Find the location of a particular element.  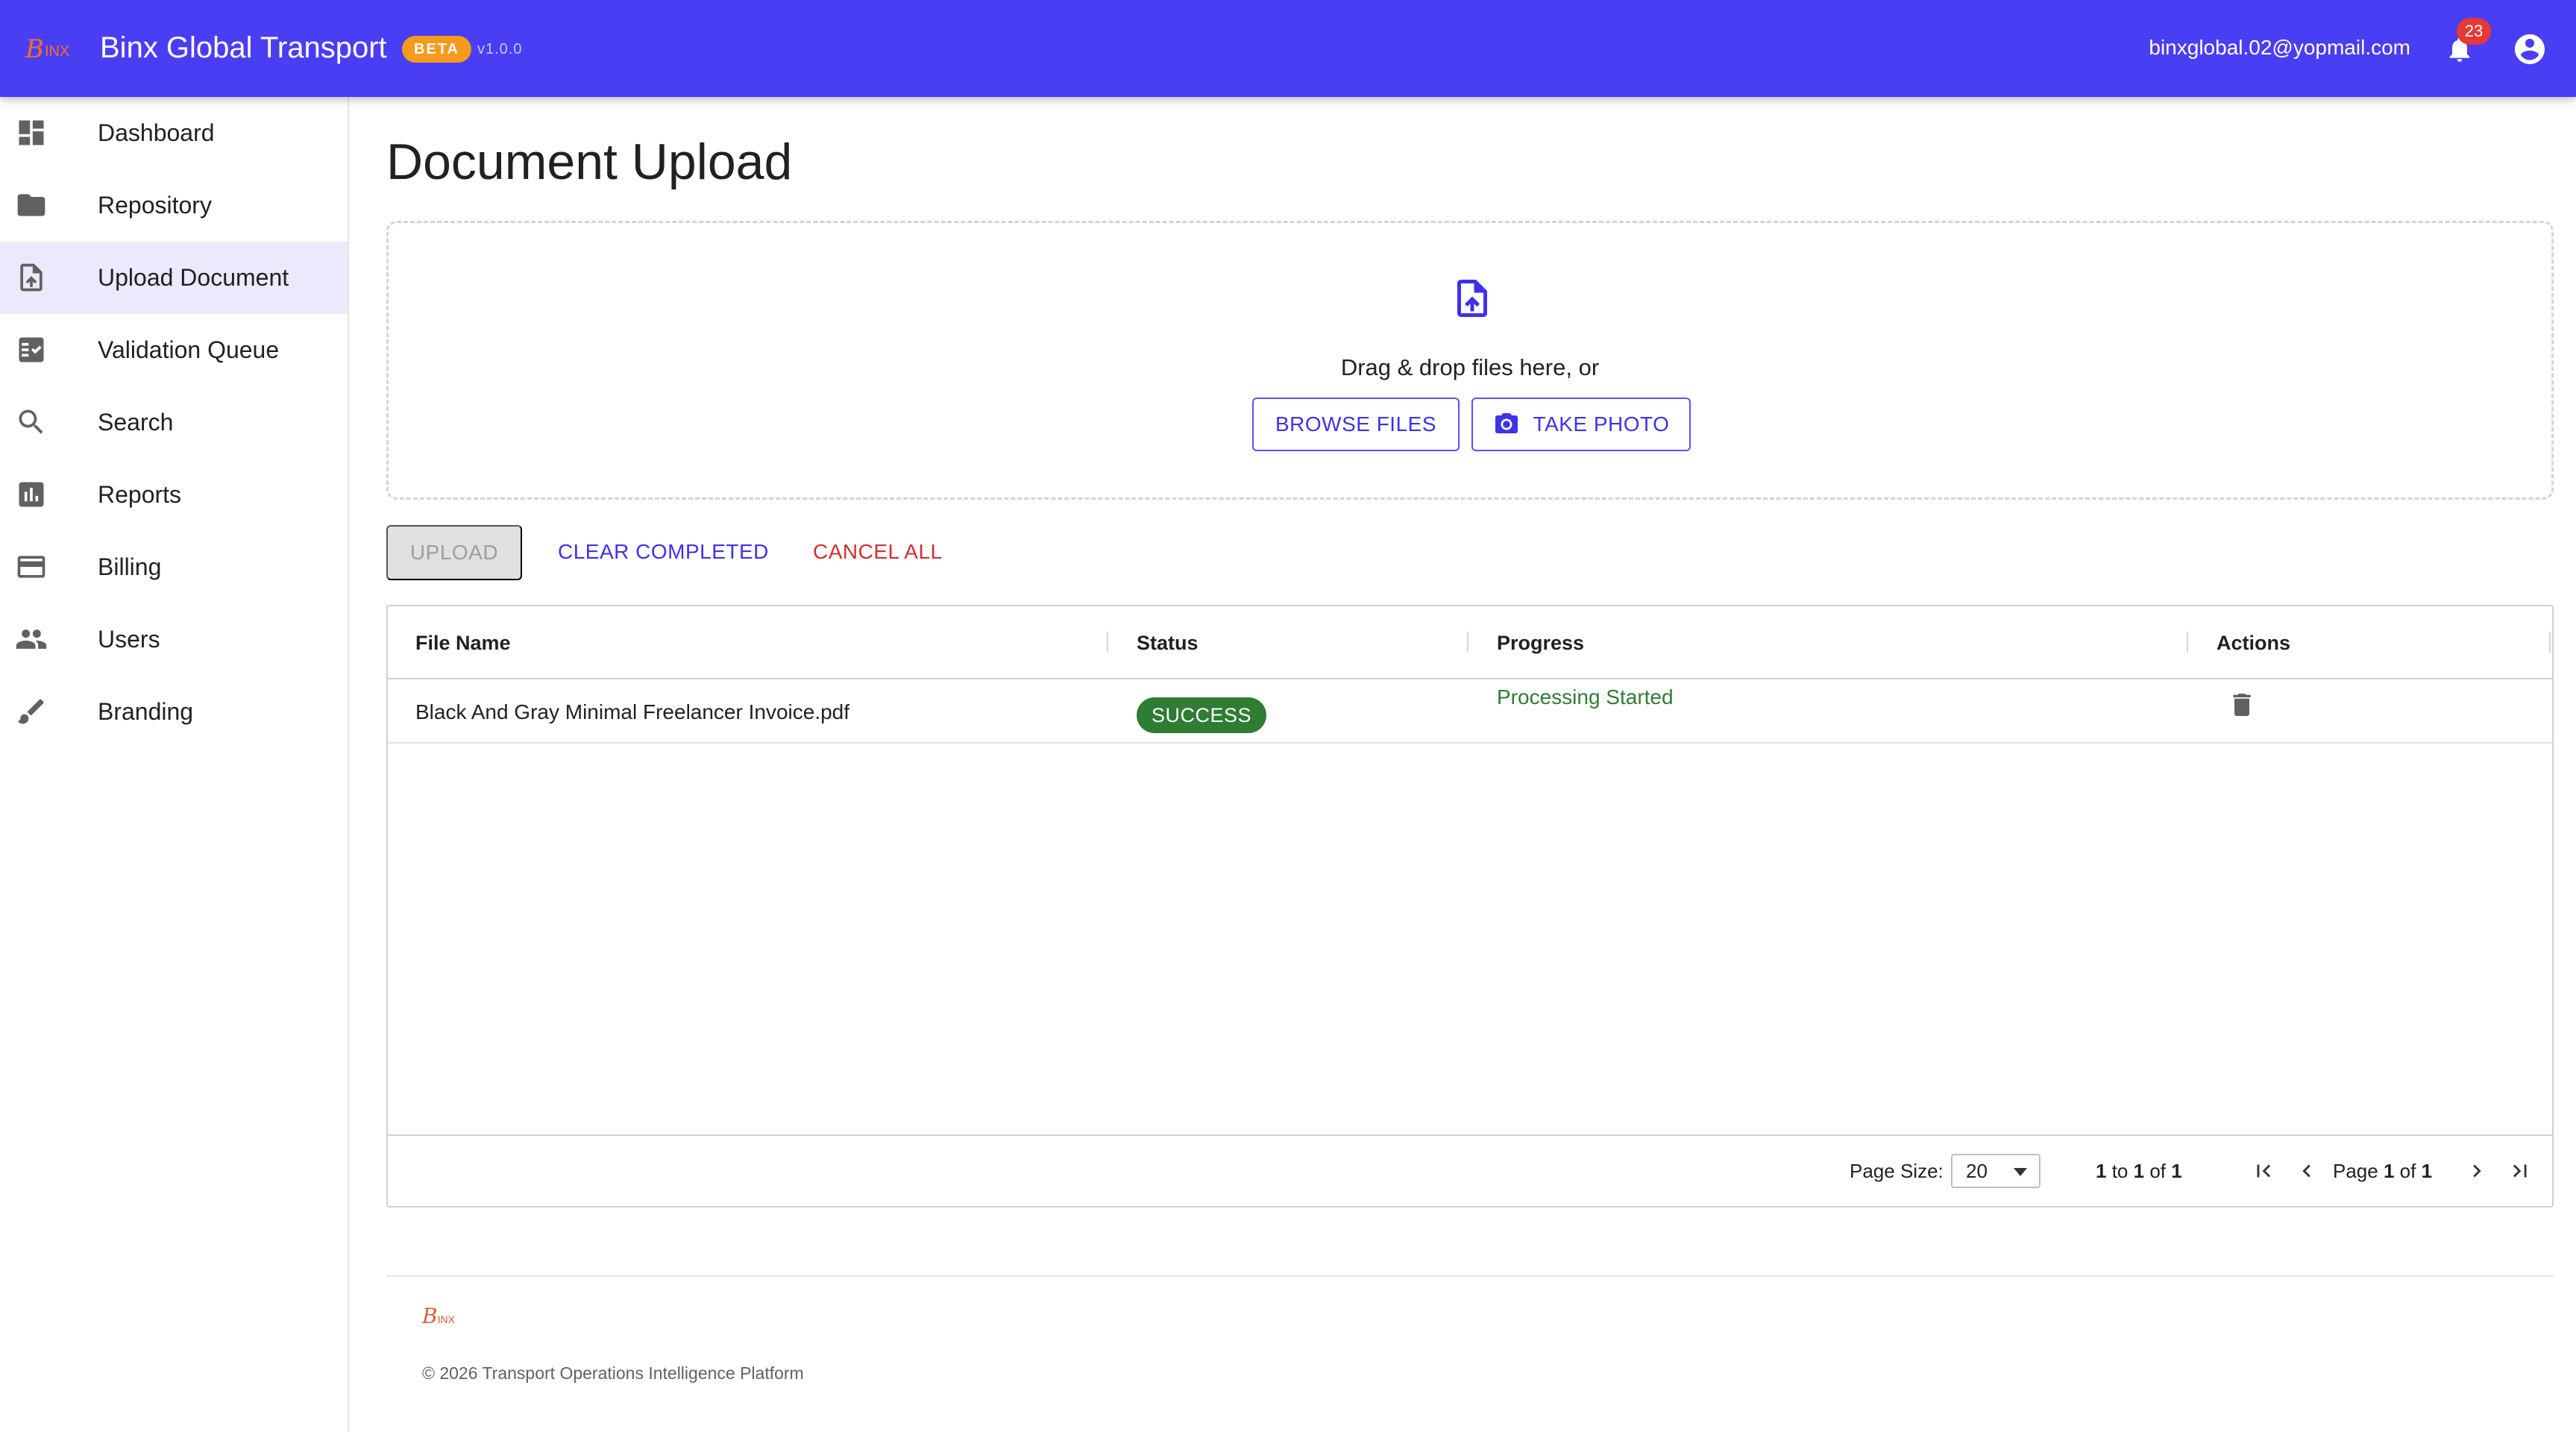

page-size-value: 20 is located at coordinates (1977, 1170).